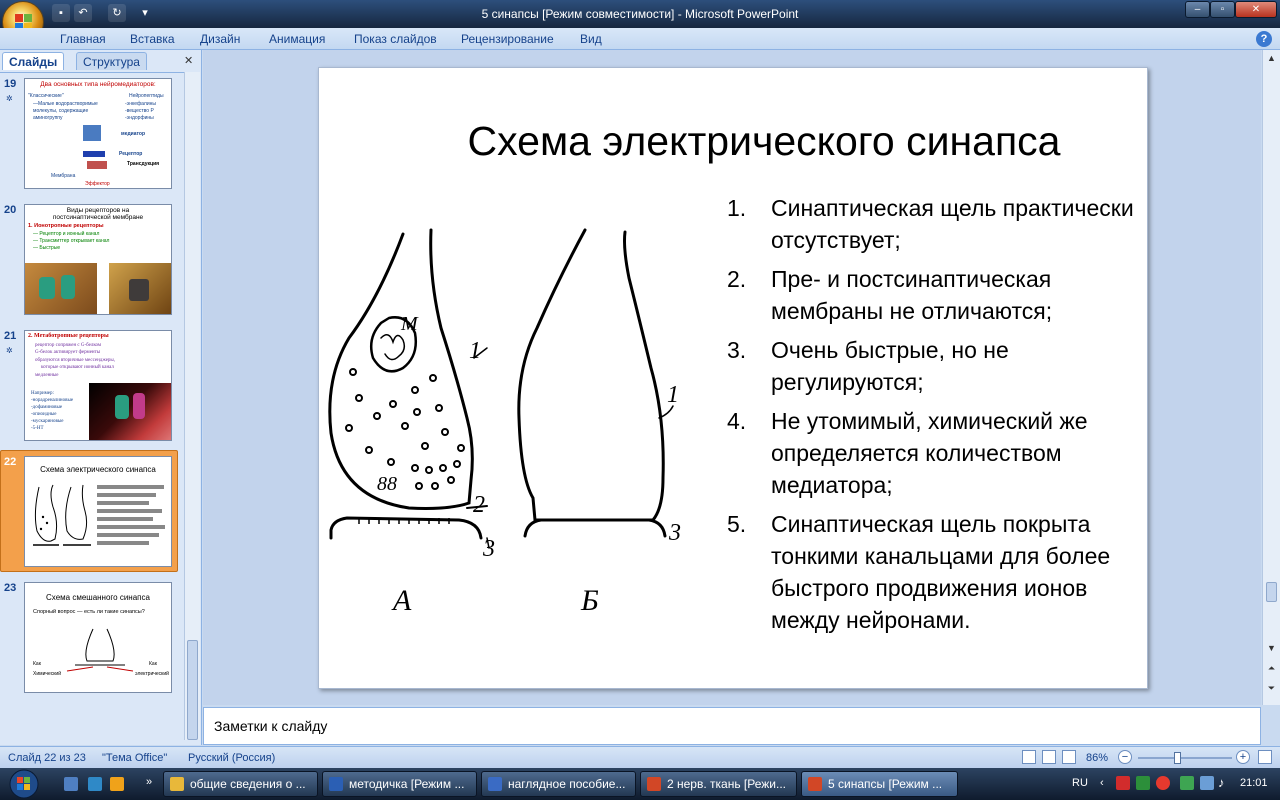 The width and height of the screenshot is (1280, 800). I want to click on slide-title: Схема электрического синапса, so click(734, 141).